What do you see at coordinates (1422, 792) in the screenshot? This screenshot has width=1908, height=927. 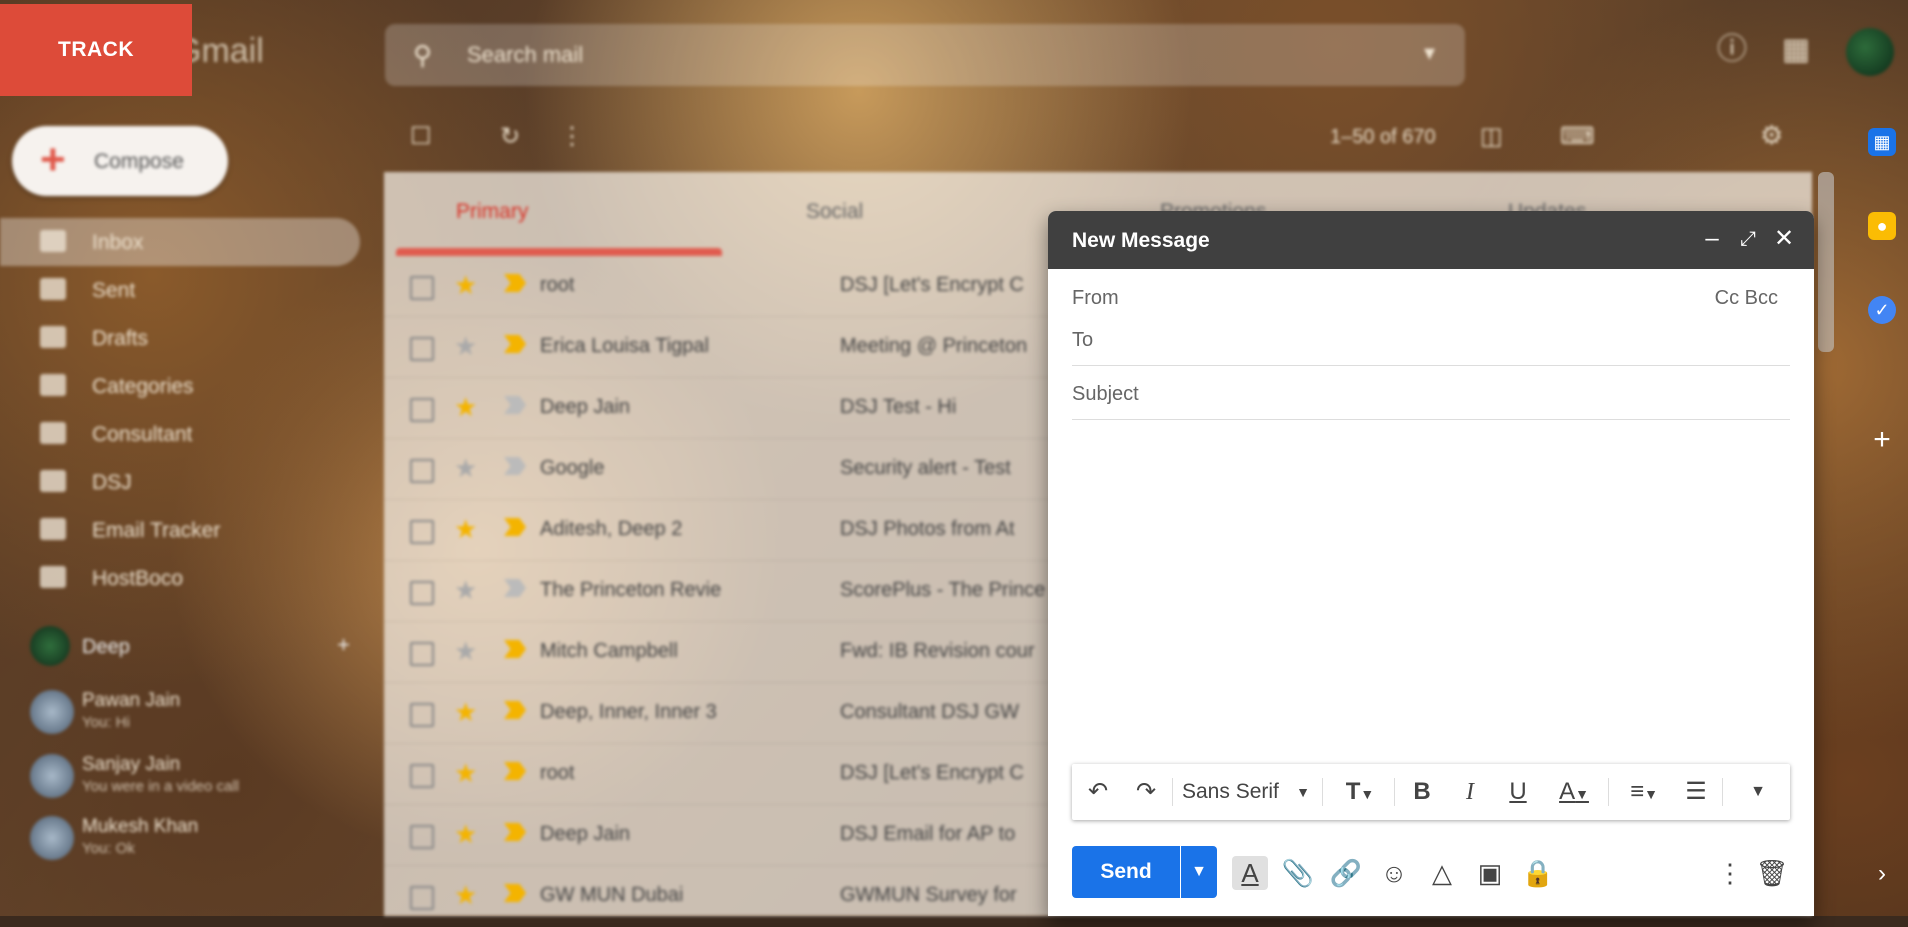 I see `bold-icon: B` at bounding box center [1422, 792].